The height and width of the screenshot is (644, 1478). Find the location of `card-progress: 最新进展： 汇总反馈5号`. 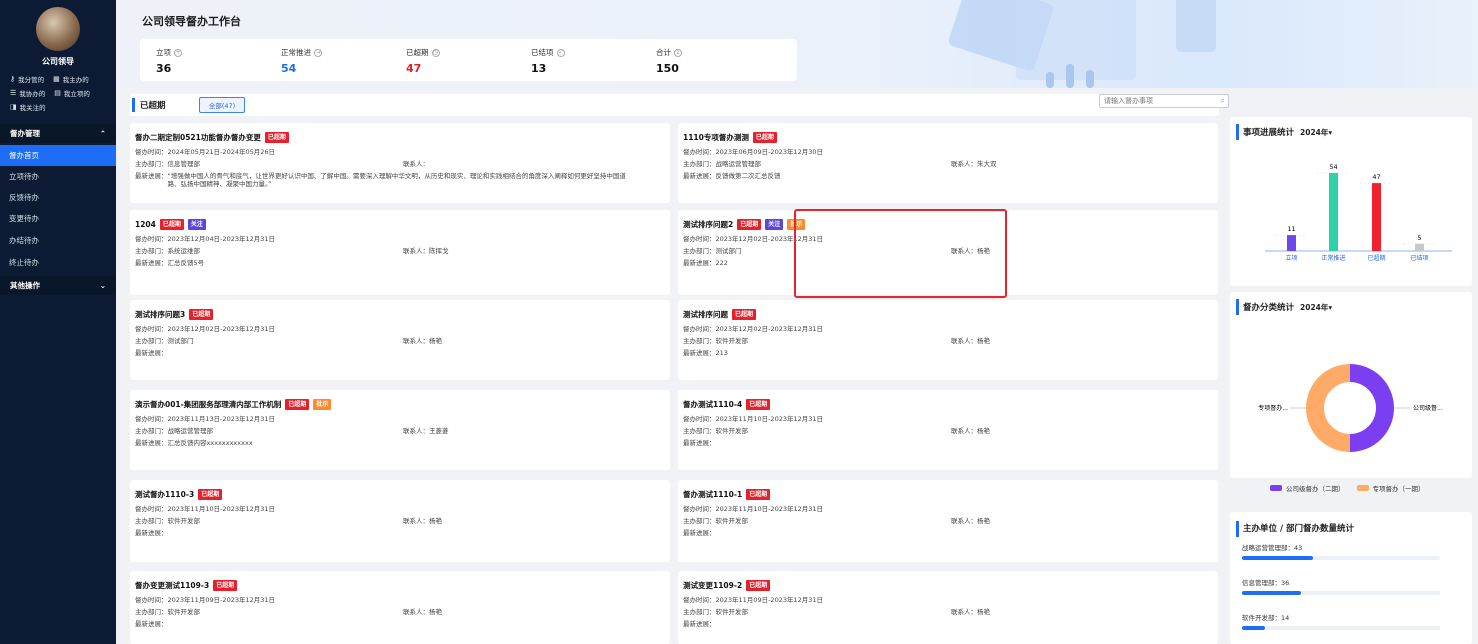

card-progress: 最新进展： 汇总反馈5号 is located at coordinates (170, 263).